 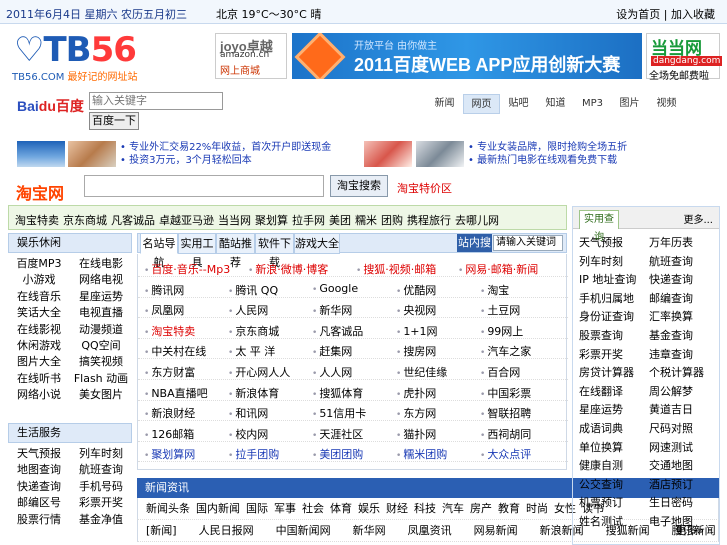 I want to click on left-link: 地图查询, so click(x=39, y=470).